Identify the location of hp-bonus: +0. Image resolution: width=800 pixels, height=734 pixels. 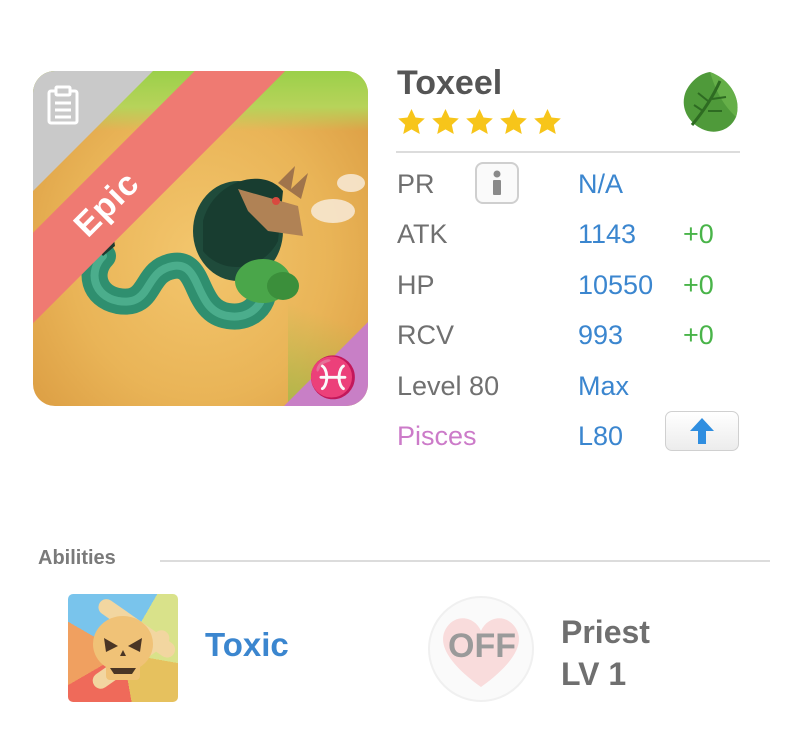
(698, 285).